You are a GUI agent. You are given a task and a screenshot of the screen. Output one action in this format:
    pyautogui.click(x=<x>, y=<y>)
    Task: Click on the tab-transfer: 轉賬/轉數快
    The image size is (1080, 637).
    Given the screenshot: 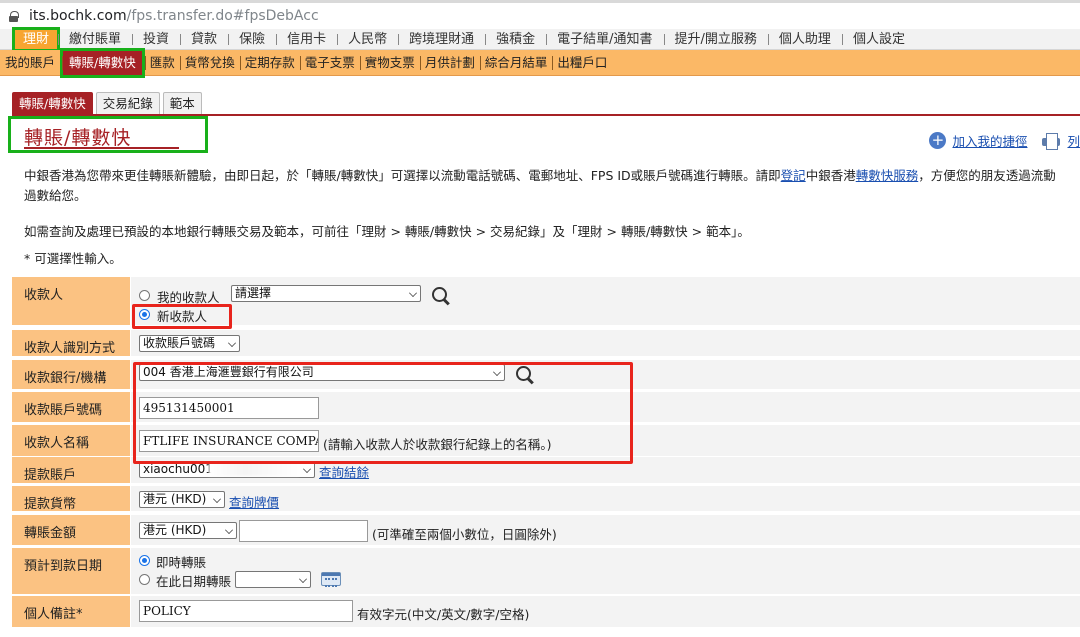 What is the action you would take?
    pyautogui.click(x=52, y=103)
    